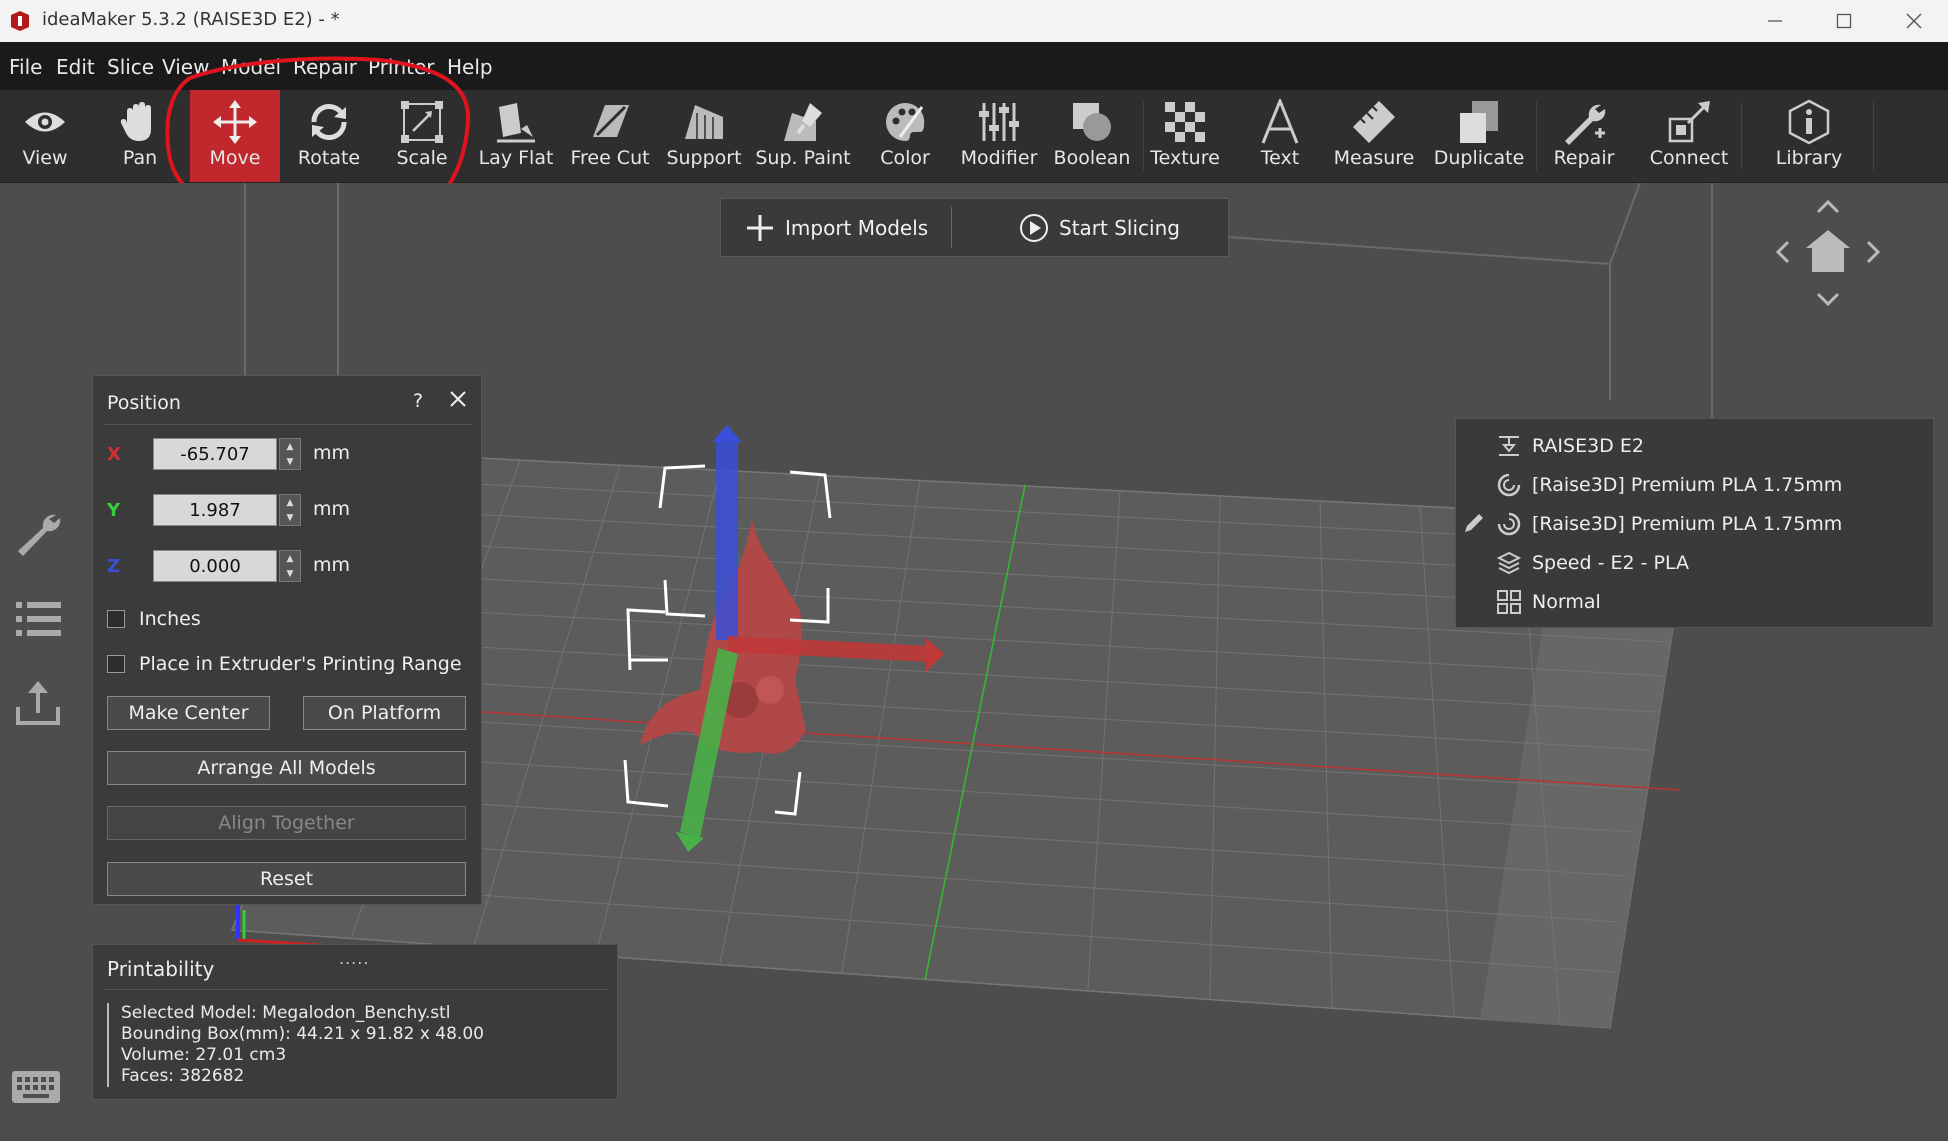 Image resolution: width=1948 pixels, height=1141 pixels. Describe the element at coordinates (284, 664) in the screenshot. I see `extruder-range-checkbox: Place in Extruder's Printing Range` at that location.